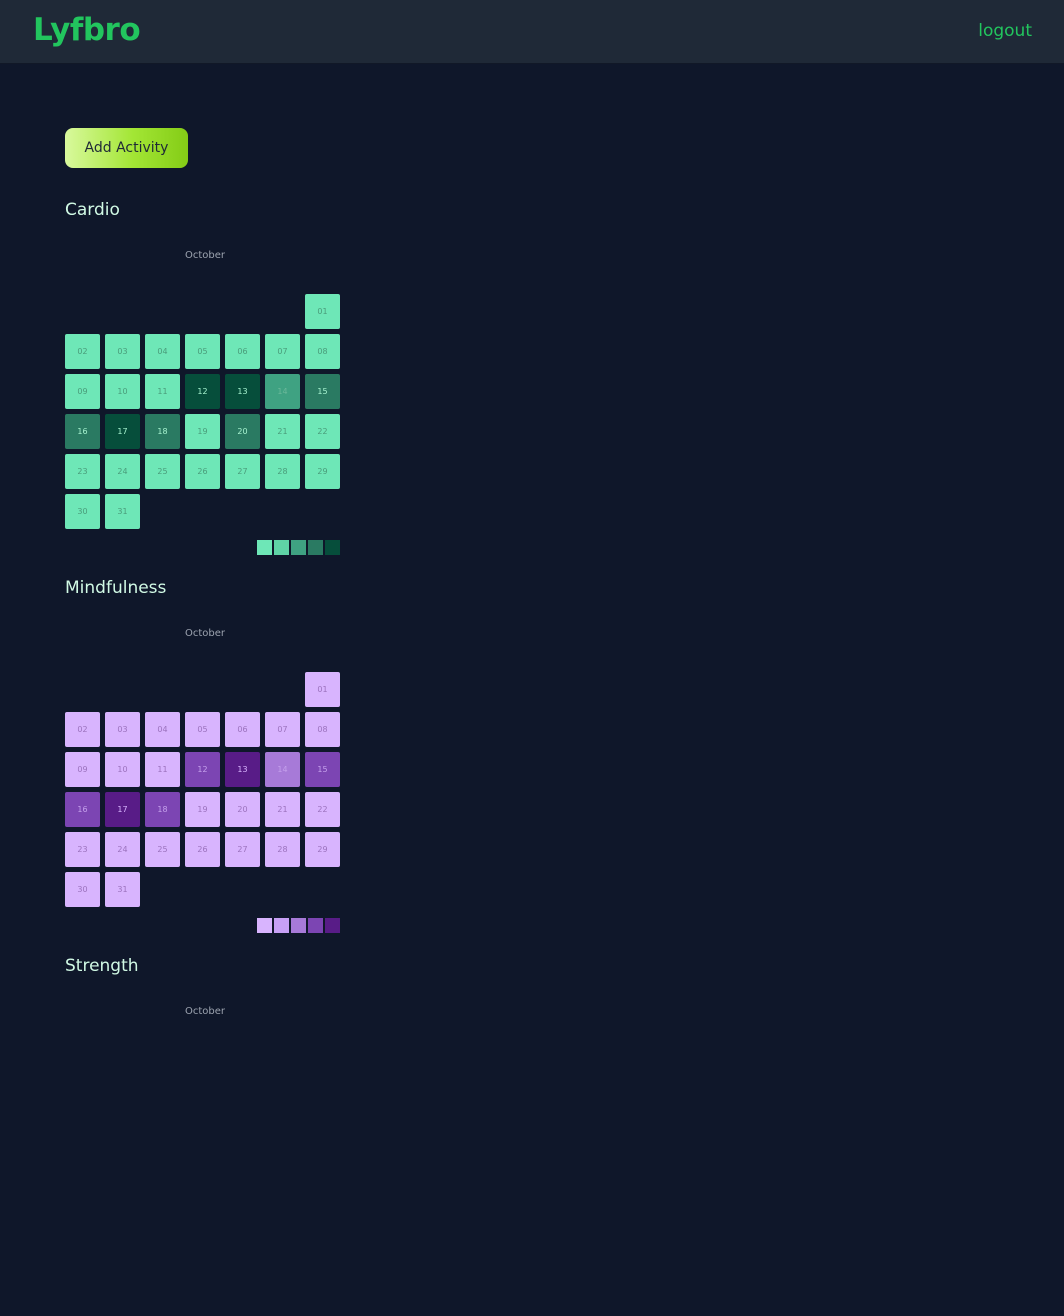  What do you see at coordinates (92, 210) in the screenshot?
I see `section-title: Cardio` at bounding box center [92, 210].